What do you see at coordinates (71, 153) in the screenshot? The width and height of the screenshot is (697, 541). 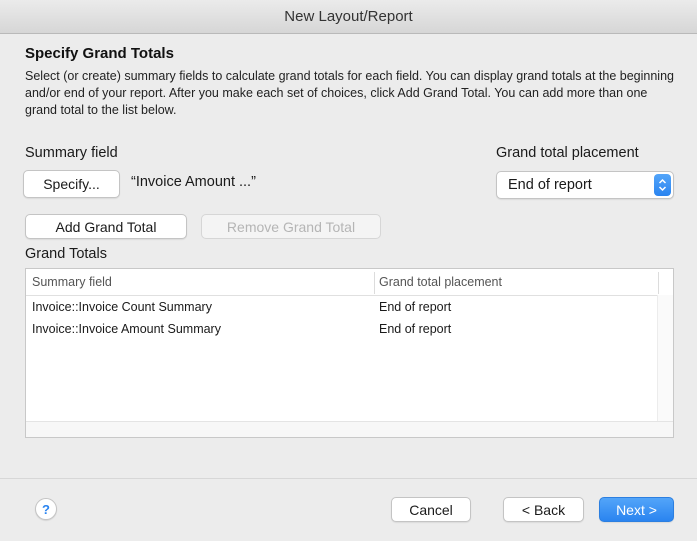 I see `summary-field-label: Summary field` at bounding box center [71, 153].